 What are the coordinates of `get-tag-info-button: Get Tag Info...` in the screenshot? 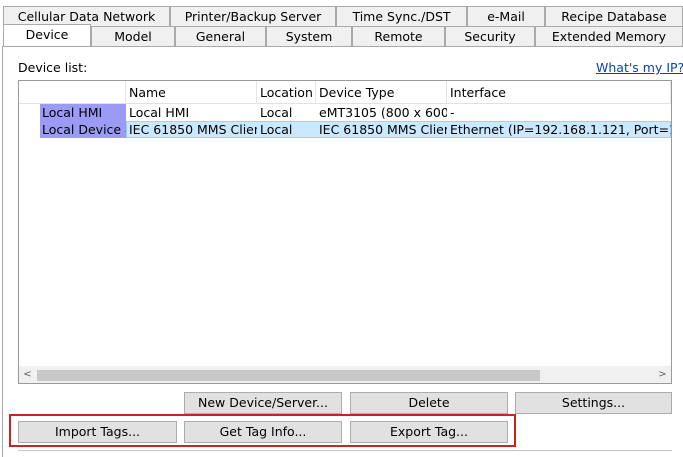 It's located at (263, 432).